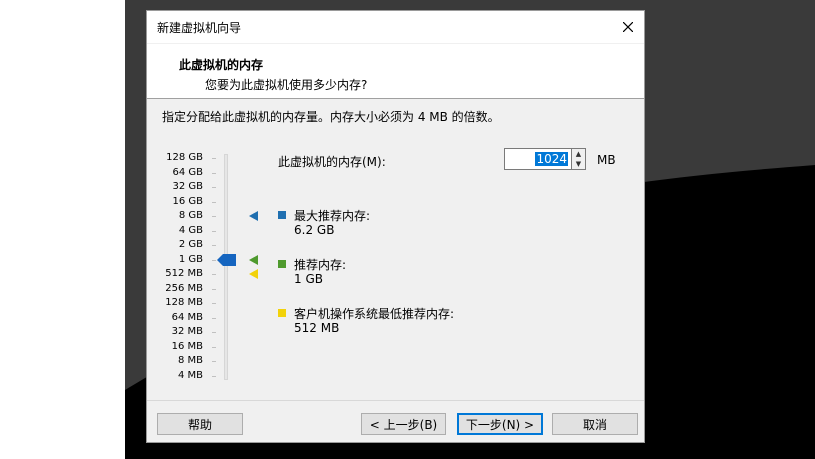 Image resolution: width=815 pixels, height=459 pixels. What do you see at coordinates (187, 331) in the screenshot?
I see `scale-label: 32 MB` at bounding box center [187, 331].